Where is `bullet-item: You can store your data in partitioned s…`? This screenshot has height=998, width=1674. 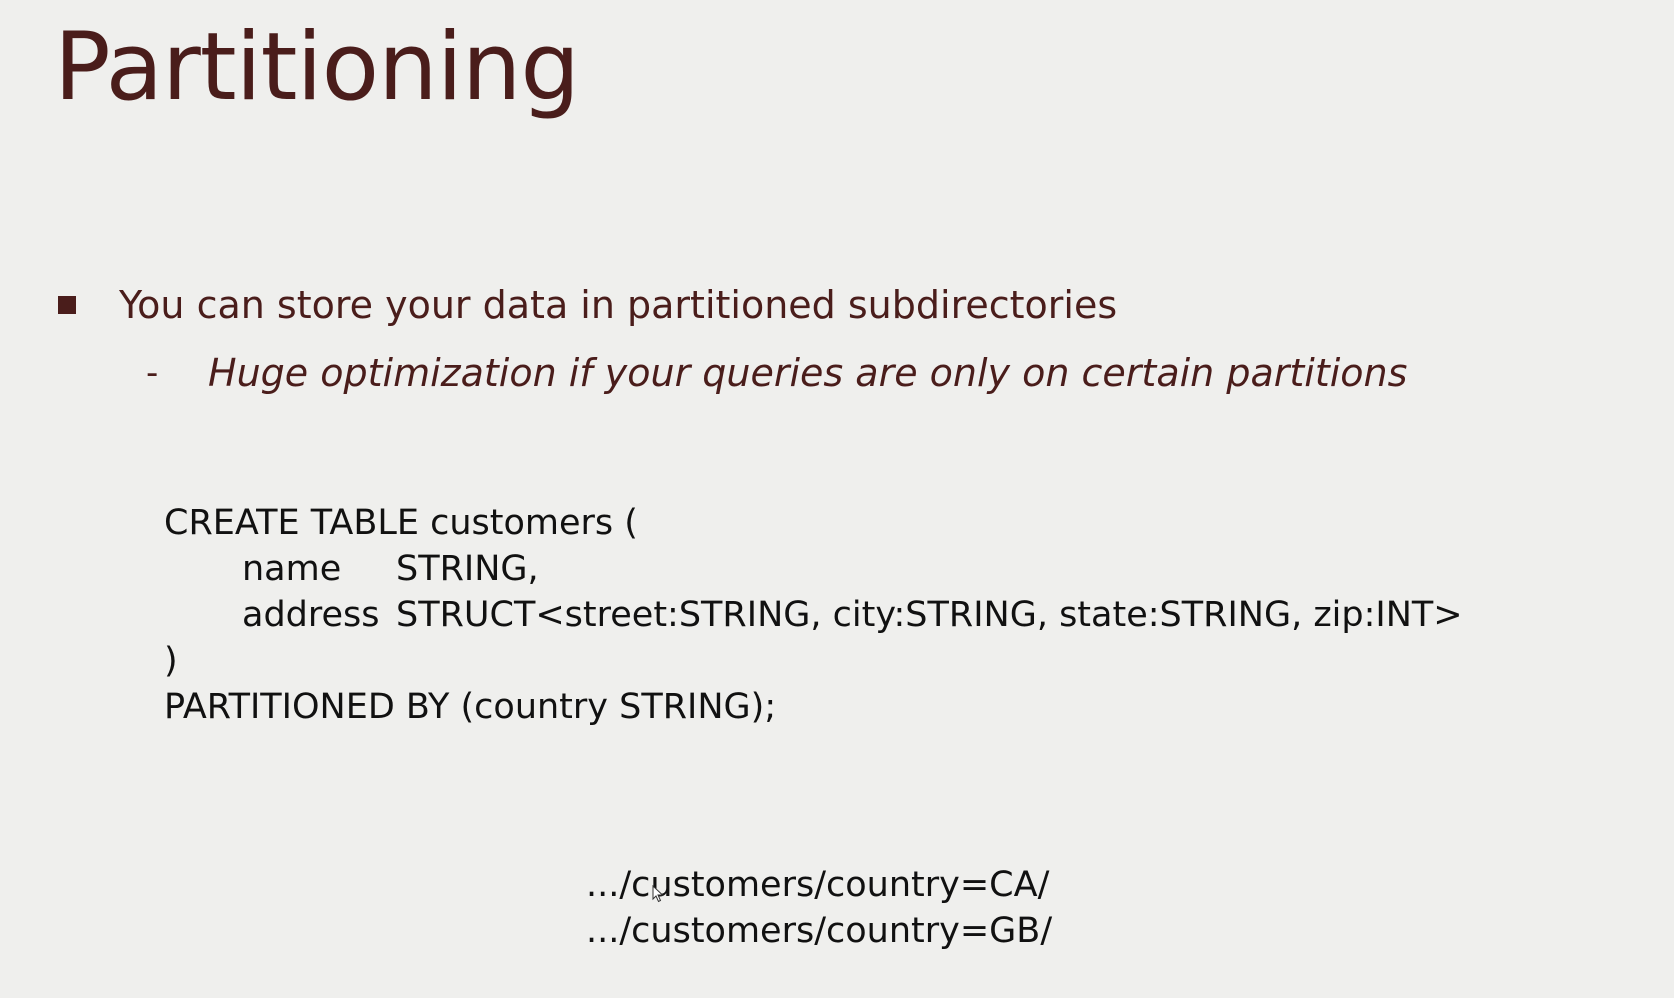 bullet-item: You can store your data in partitioned s… is located at coordinates (587, 305).